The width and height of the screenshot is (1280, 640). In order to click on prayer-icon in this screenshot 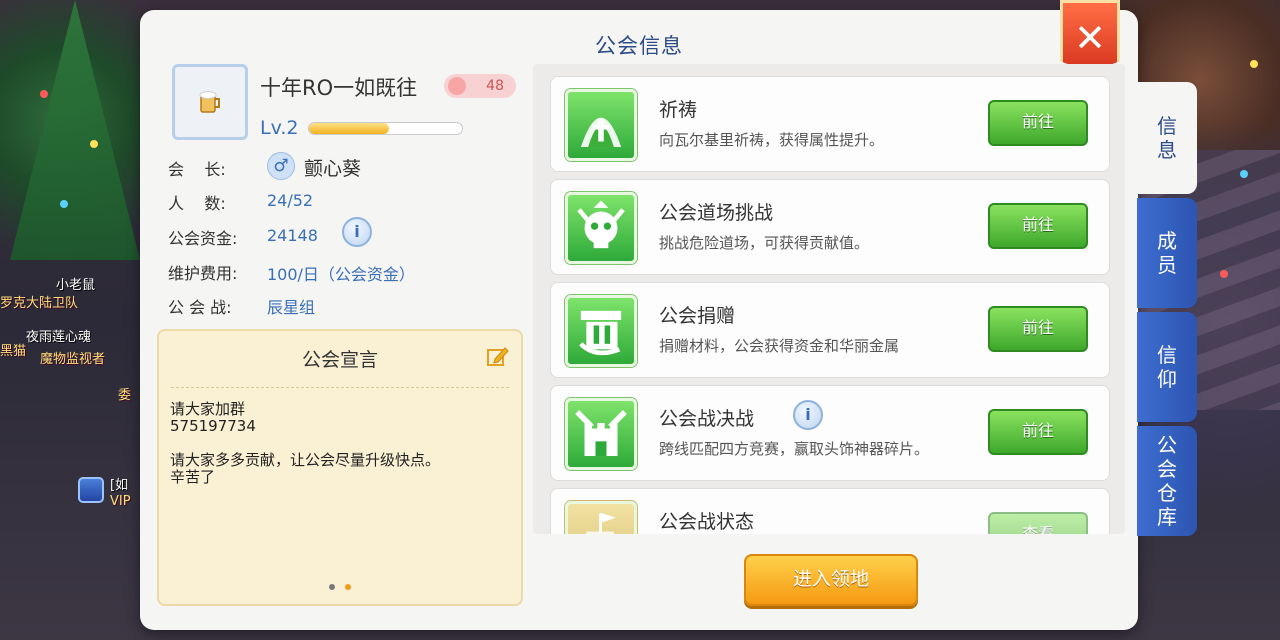, I will do `click(601, 125)`.